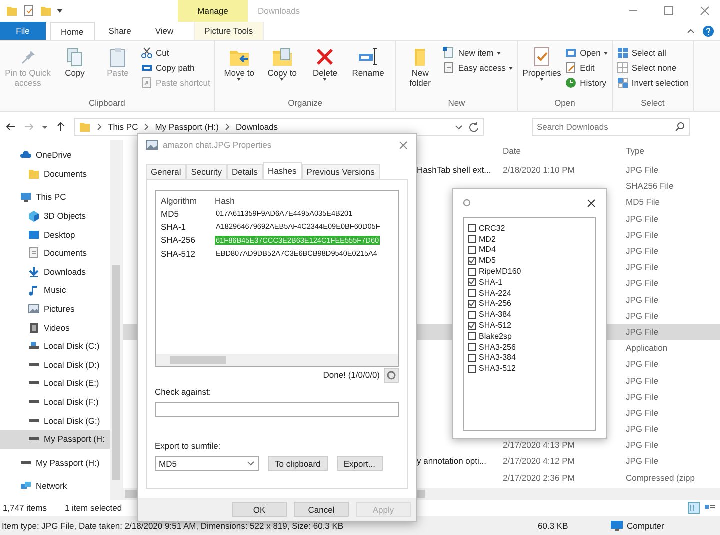 The height and width of the screenshot is (535, 720). I want to click on settings-icon, so click(391, 375).